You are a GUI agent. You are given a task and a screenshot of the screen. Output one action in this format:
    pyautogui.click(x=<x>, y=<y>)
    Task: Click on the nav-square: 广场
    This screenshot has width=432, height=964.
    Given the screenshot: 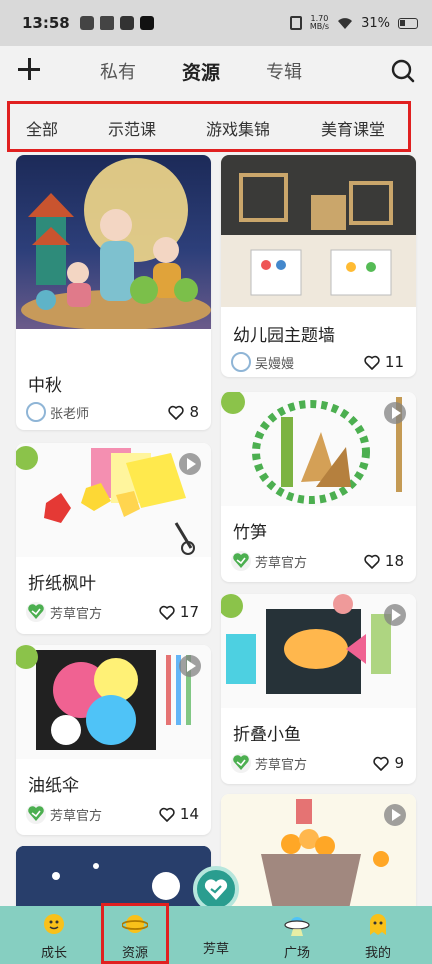 What is the action you would take?
    pyautogui.click(x=297, y=935)
    